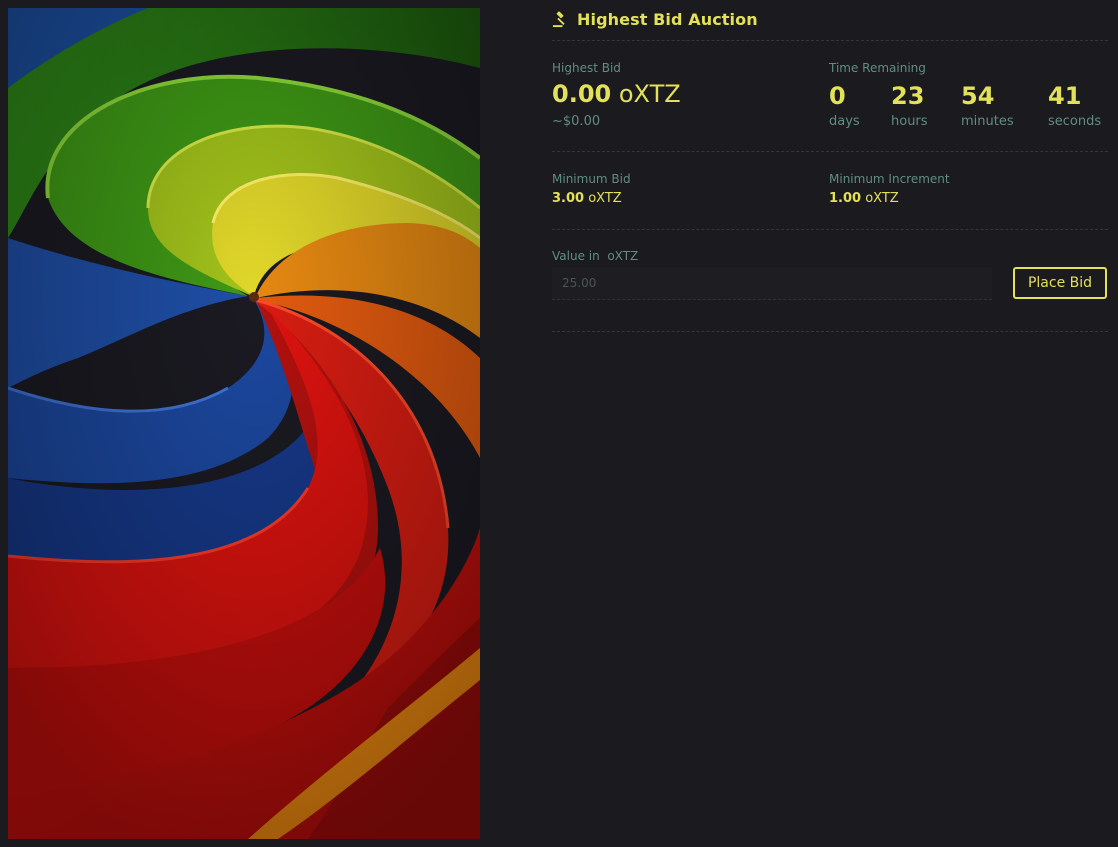 The height and width of the screenshot is (847, 1118). Describe the element at coordinates (844, 121) in the screenshot. I see `countdown-days-label: days` at that location.